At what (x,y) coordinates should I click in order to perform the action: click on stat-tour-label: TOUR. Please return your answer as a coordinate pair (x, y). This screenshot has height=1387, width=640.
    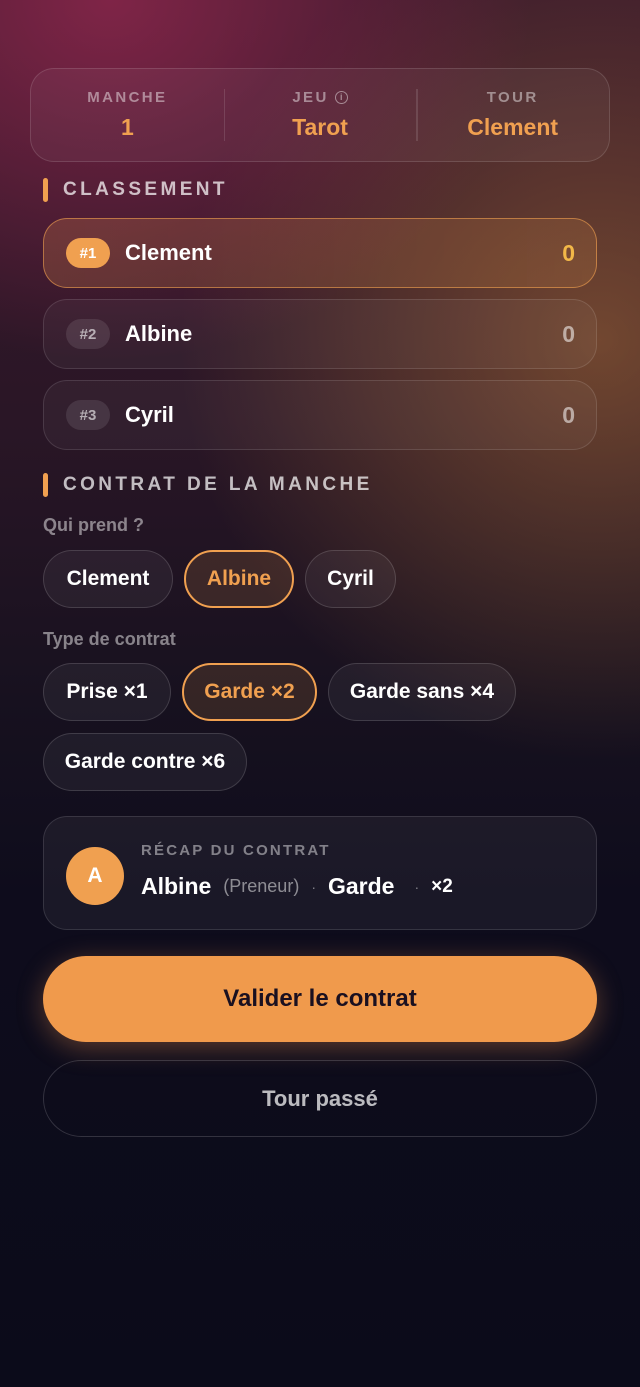
    Looking at the image, I should click on (512, 97).